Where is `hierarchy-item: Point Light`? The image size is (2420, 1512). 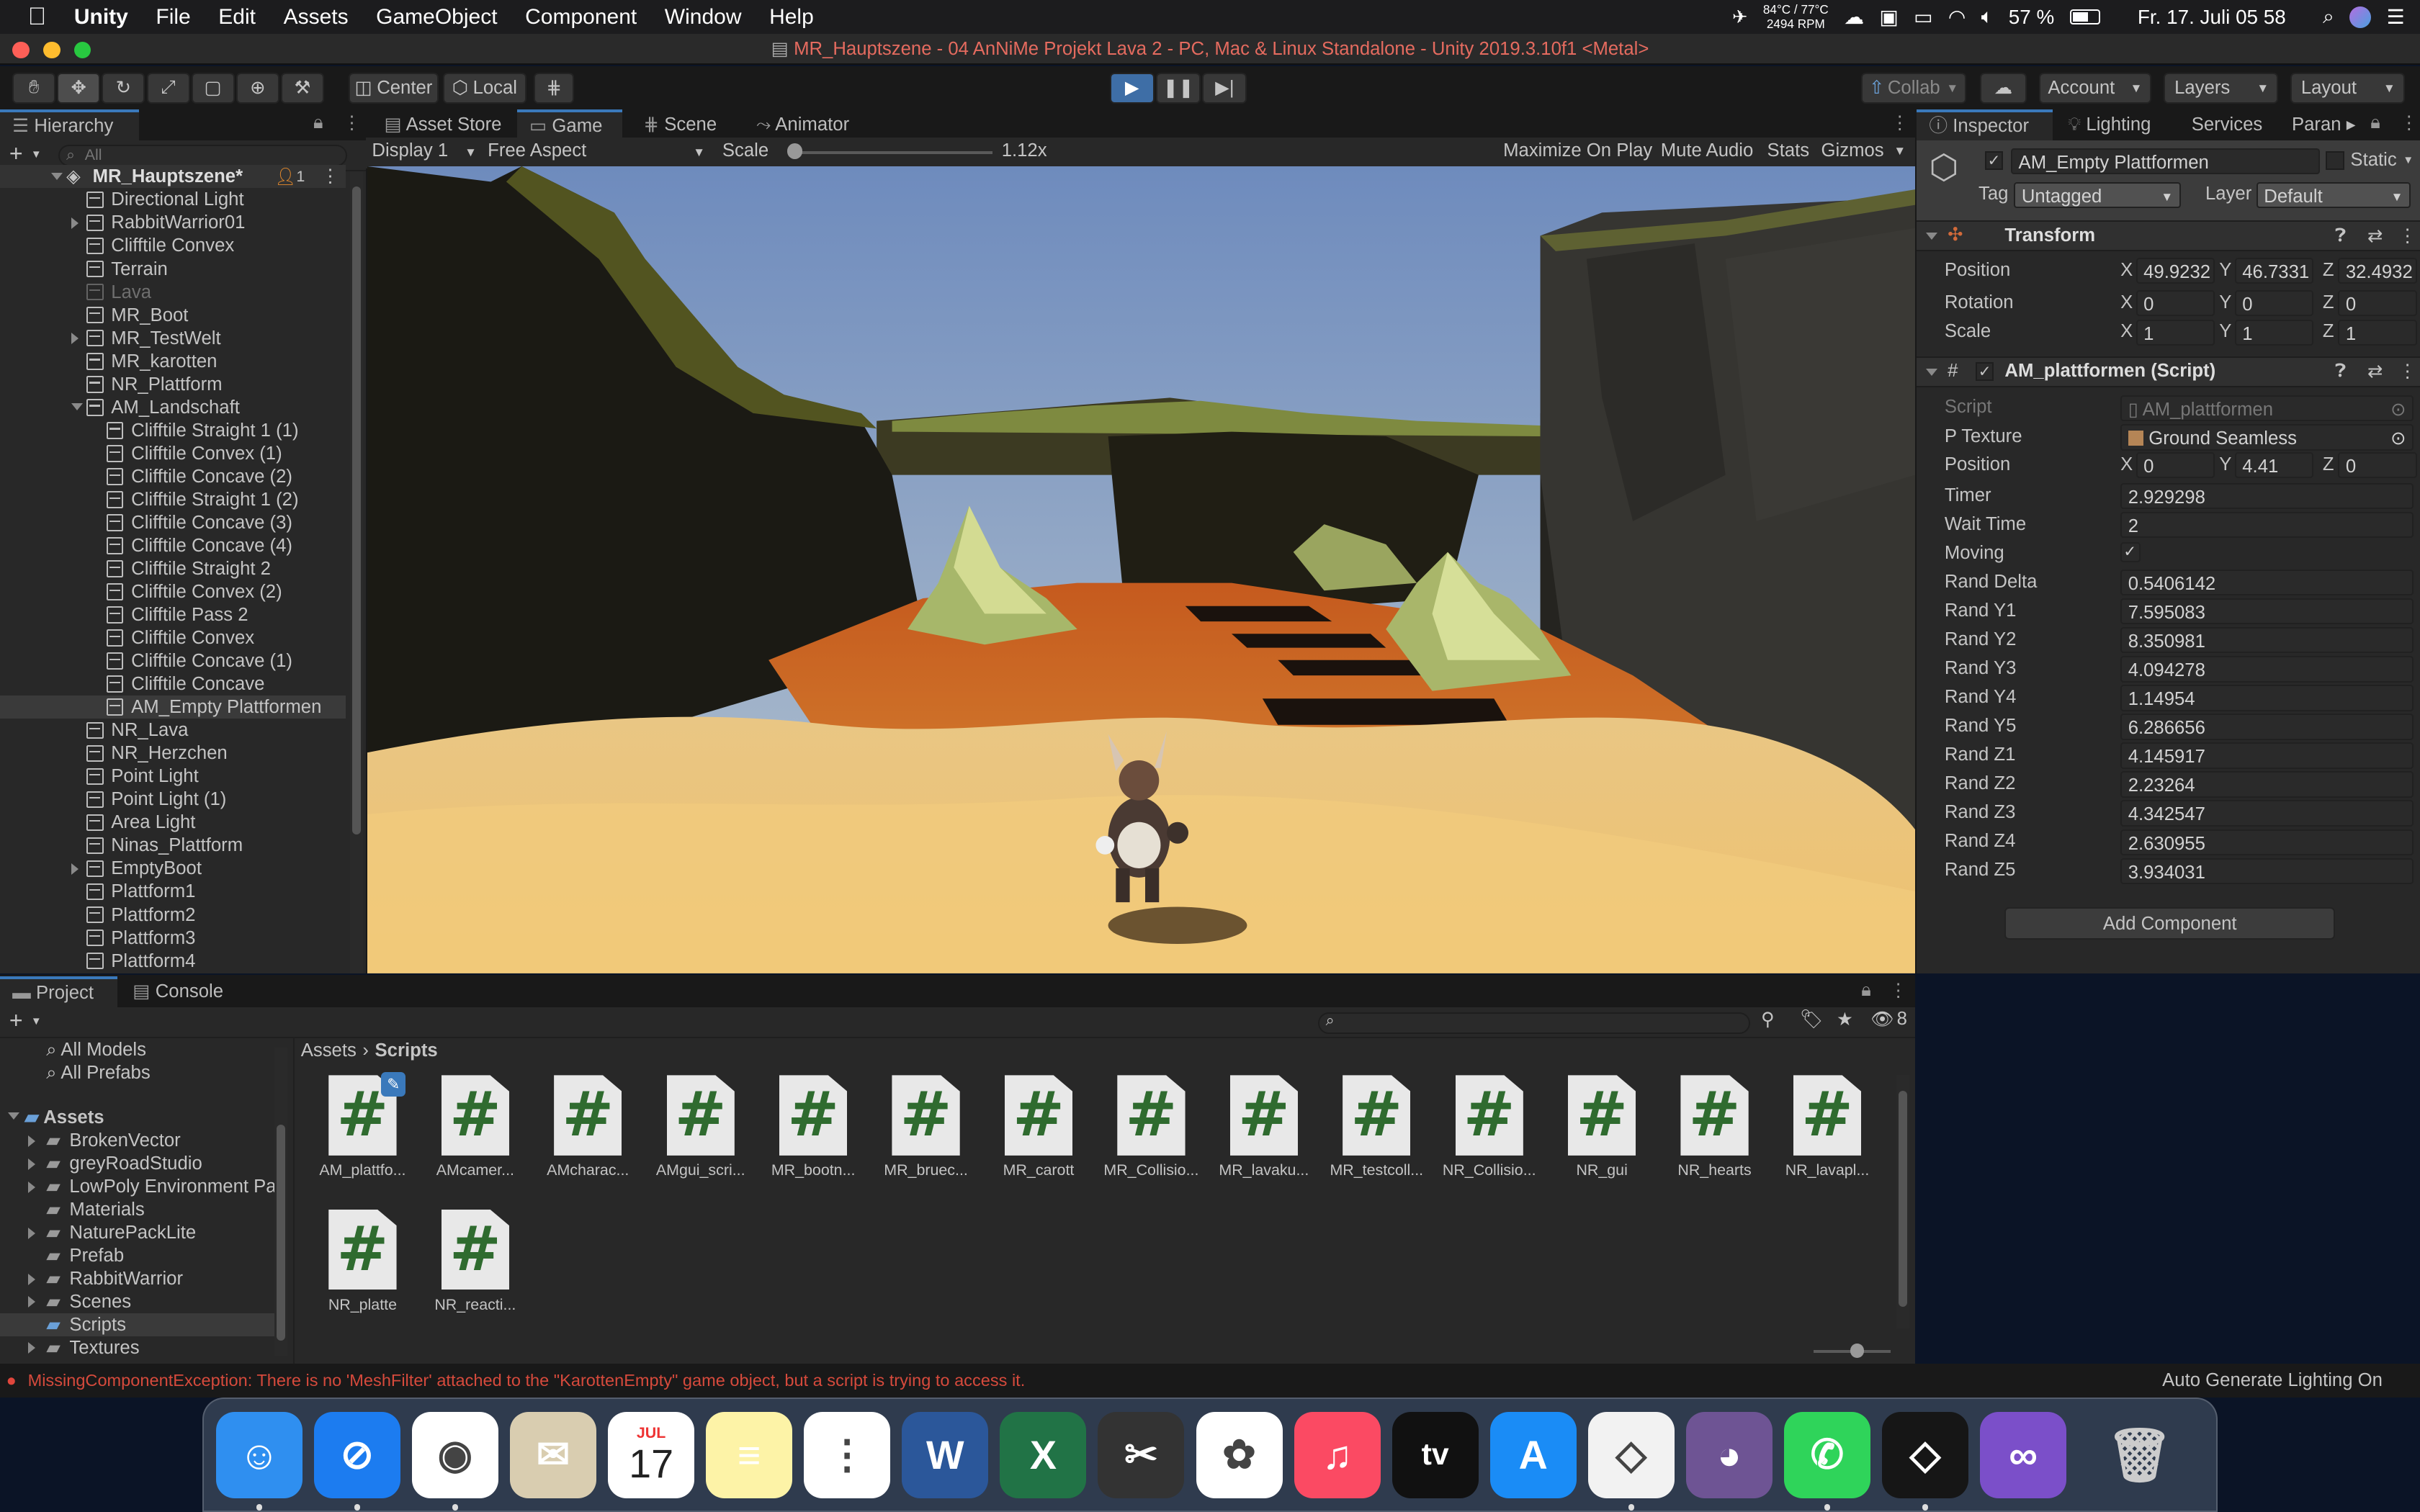
hierarchy-item: Point Light is located at coordinates (173, 776).